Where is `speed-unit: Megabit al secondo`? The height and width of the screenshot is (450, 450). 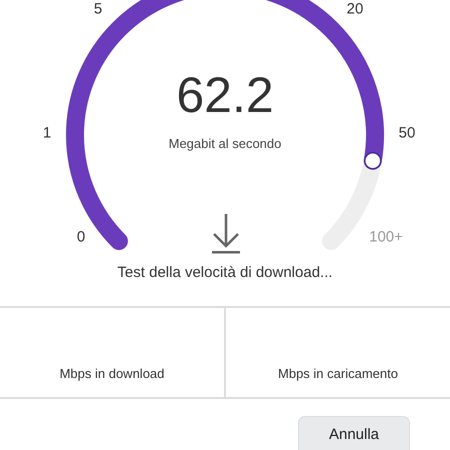 speed-unit: Megabit al secondo is located at coordinates (225, 144).